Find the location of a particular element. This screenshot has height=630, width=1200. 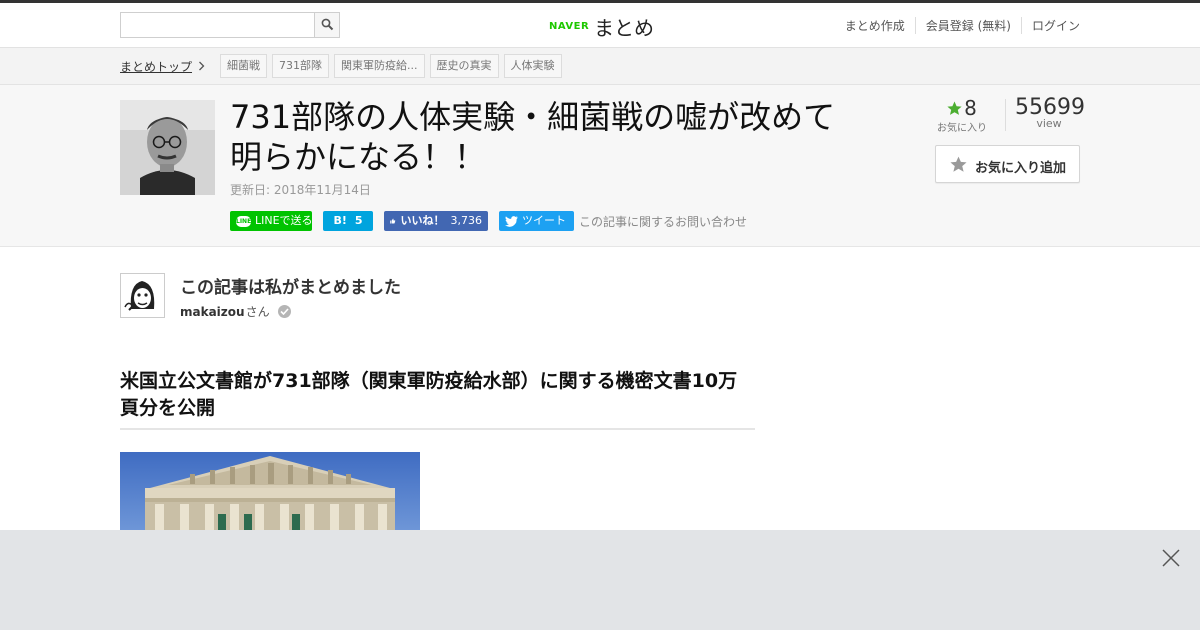

add-favorite-label: お気に入り追加 is located at coordinates (1021, 168).